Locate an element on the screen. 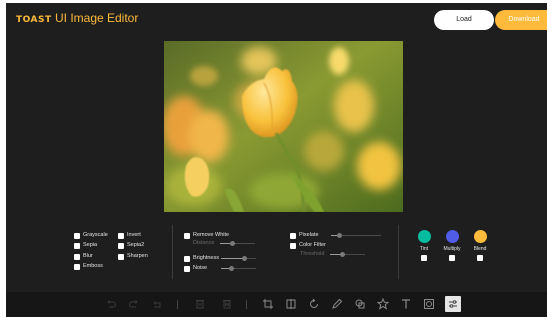 The width and height of the screenshot is (547, 317). distance-label: Distance is located at coordinates (204, 243).